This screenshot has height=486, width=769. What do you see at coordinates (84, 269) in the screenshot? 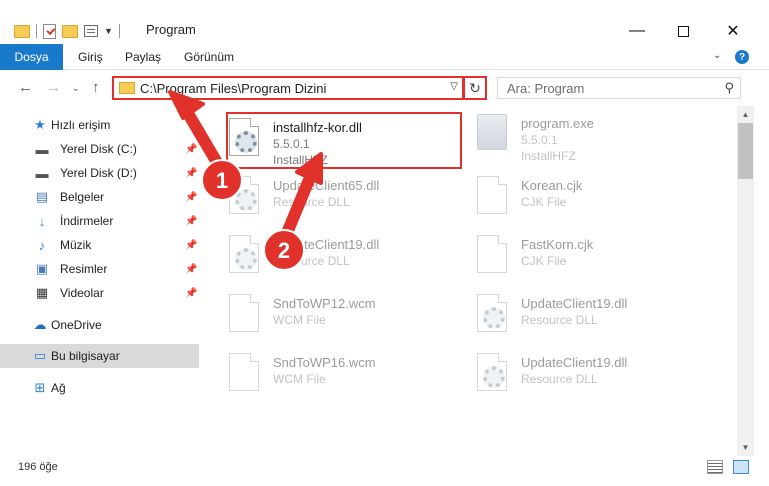
I see `sidebar-item-label: Resimler` at bounding box center [84, 269].